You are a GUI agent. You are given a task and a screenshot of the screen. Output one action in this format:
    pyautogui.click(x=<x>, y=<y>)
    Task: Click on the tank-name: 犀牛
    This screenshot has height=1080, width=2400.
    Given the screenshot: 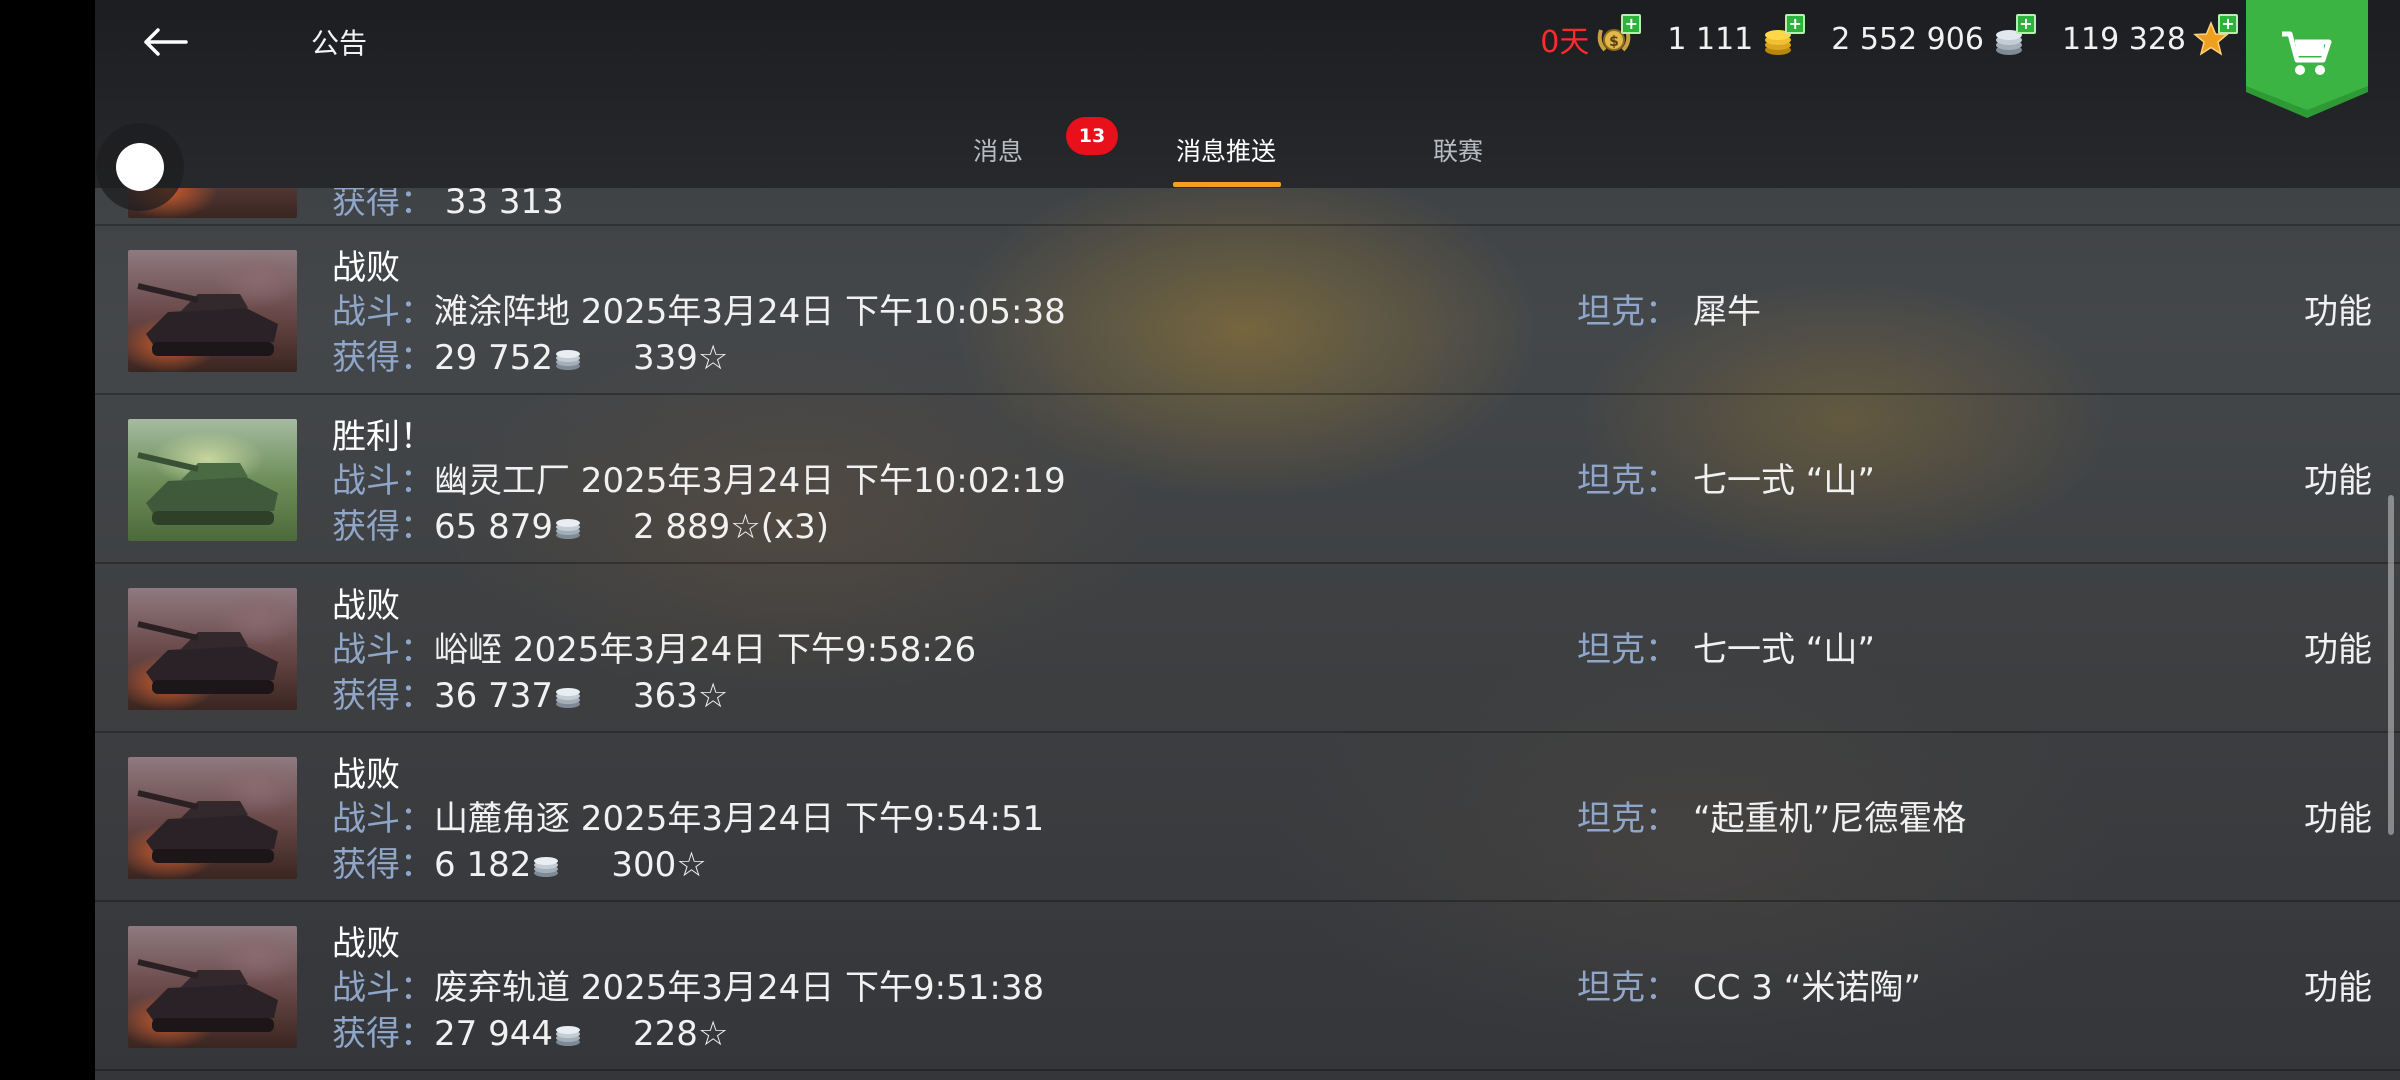 What is the action you would take?
    pyautogui.click(x=1727, y=312)
    